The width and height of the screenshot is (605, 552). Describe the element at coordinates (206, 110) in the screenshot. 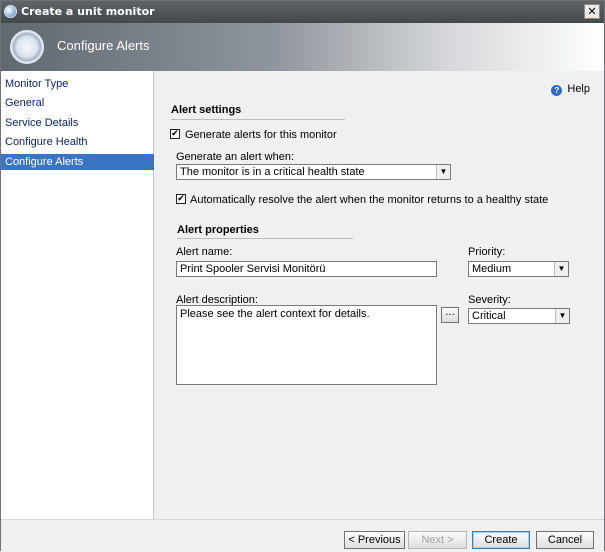

I see `alert-settings-title: Alert settings` at that location.